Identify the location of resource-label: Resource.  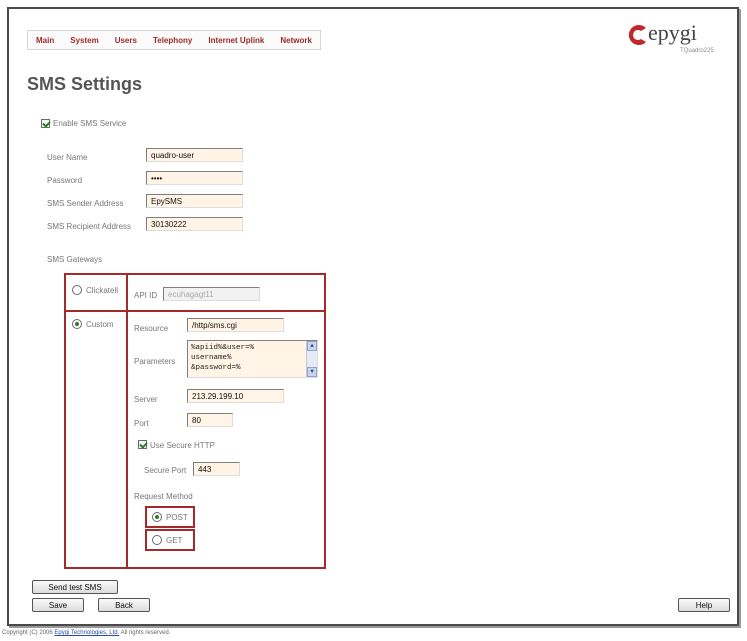
(151, 328).